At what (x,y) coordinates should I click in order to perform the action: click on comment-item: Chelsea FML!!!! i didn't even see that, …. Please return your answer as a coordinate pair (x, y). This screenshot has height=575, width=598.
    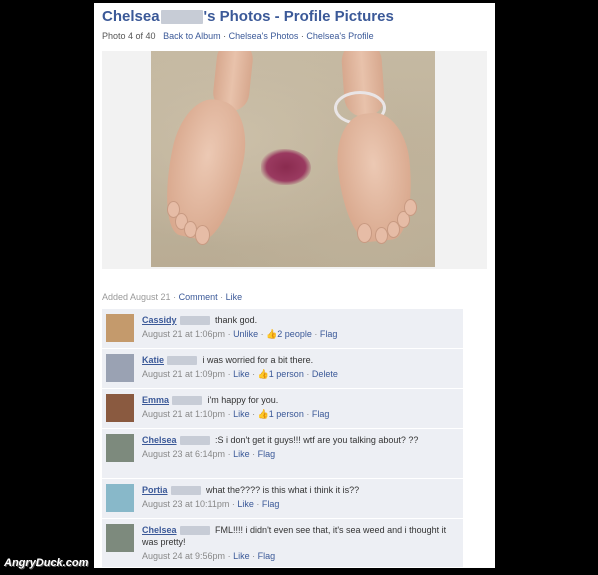
    Looking at the image, I should click on (282, 543).